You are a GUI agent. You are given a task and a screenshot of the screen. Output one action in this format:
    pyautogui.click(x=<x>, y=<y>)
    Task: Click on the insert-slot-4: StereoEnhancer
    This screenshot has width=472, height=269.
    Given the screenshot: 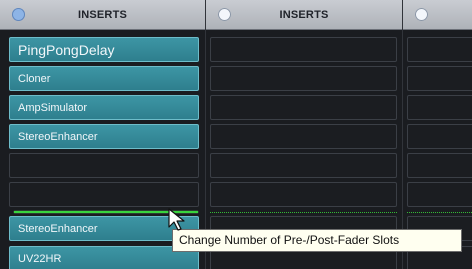 What is the action you would take?
    pyautogui.click(x=104, y=136)
    